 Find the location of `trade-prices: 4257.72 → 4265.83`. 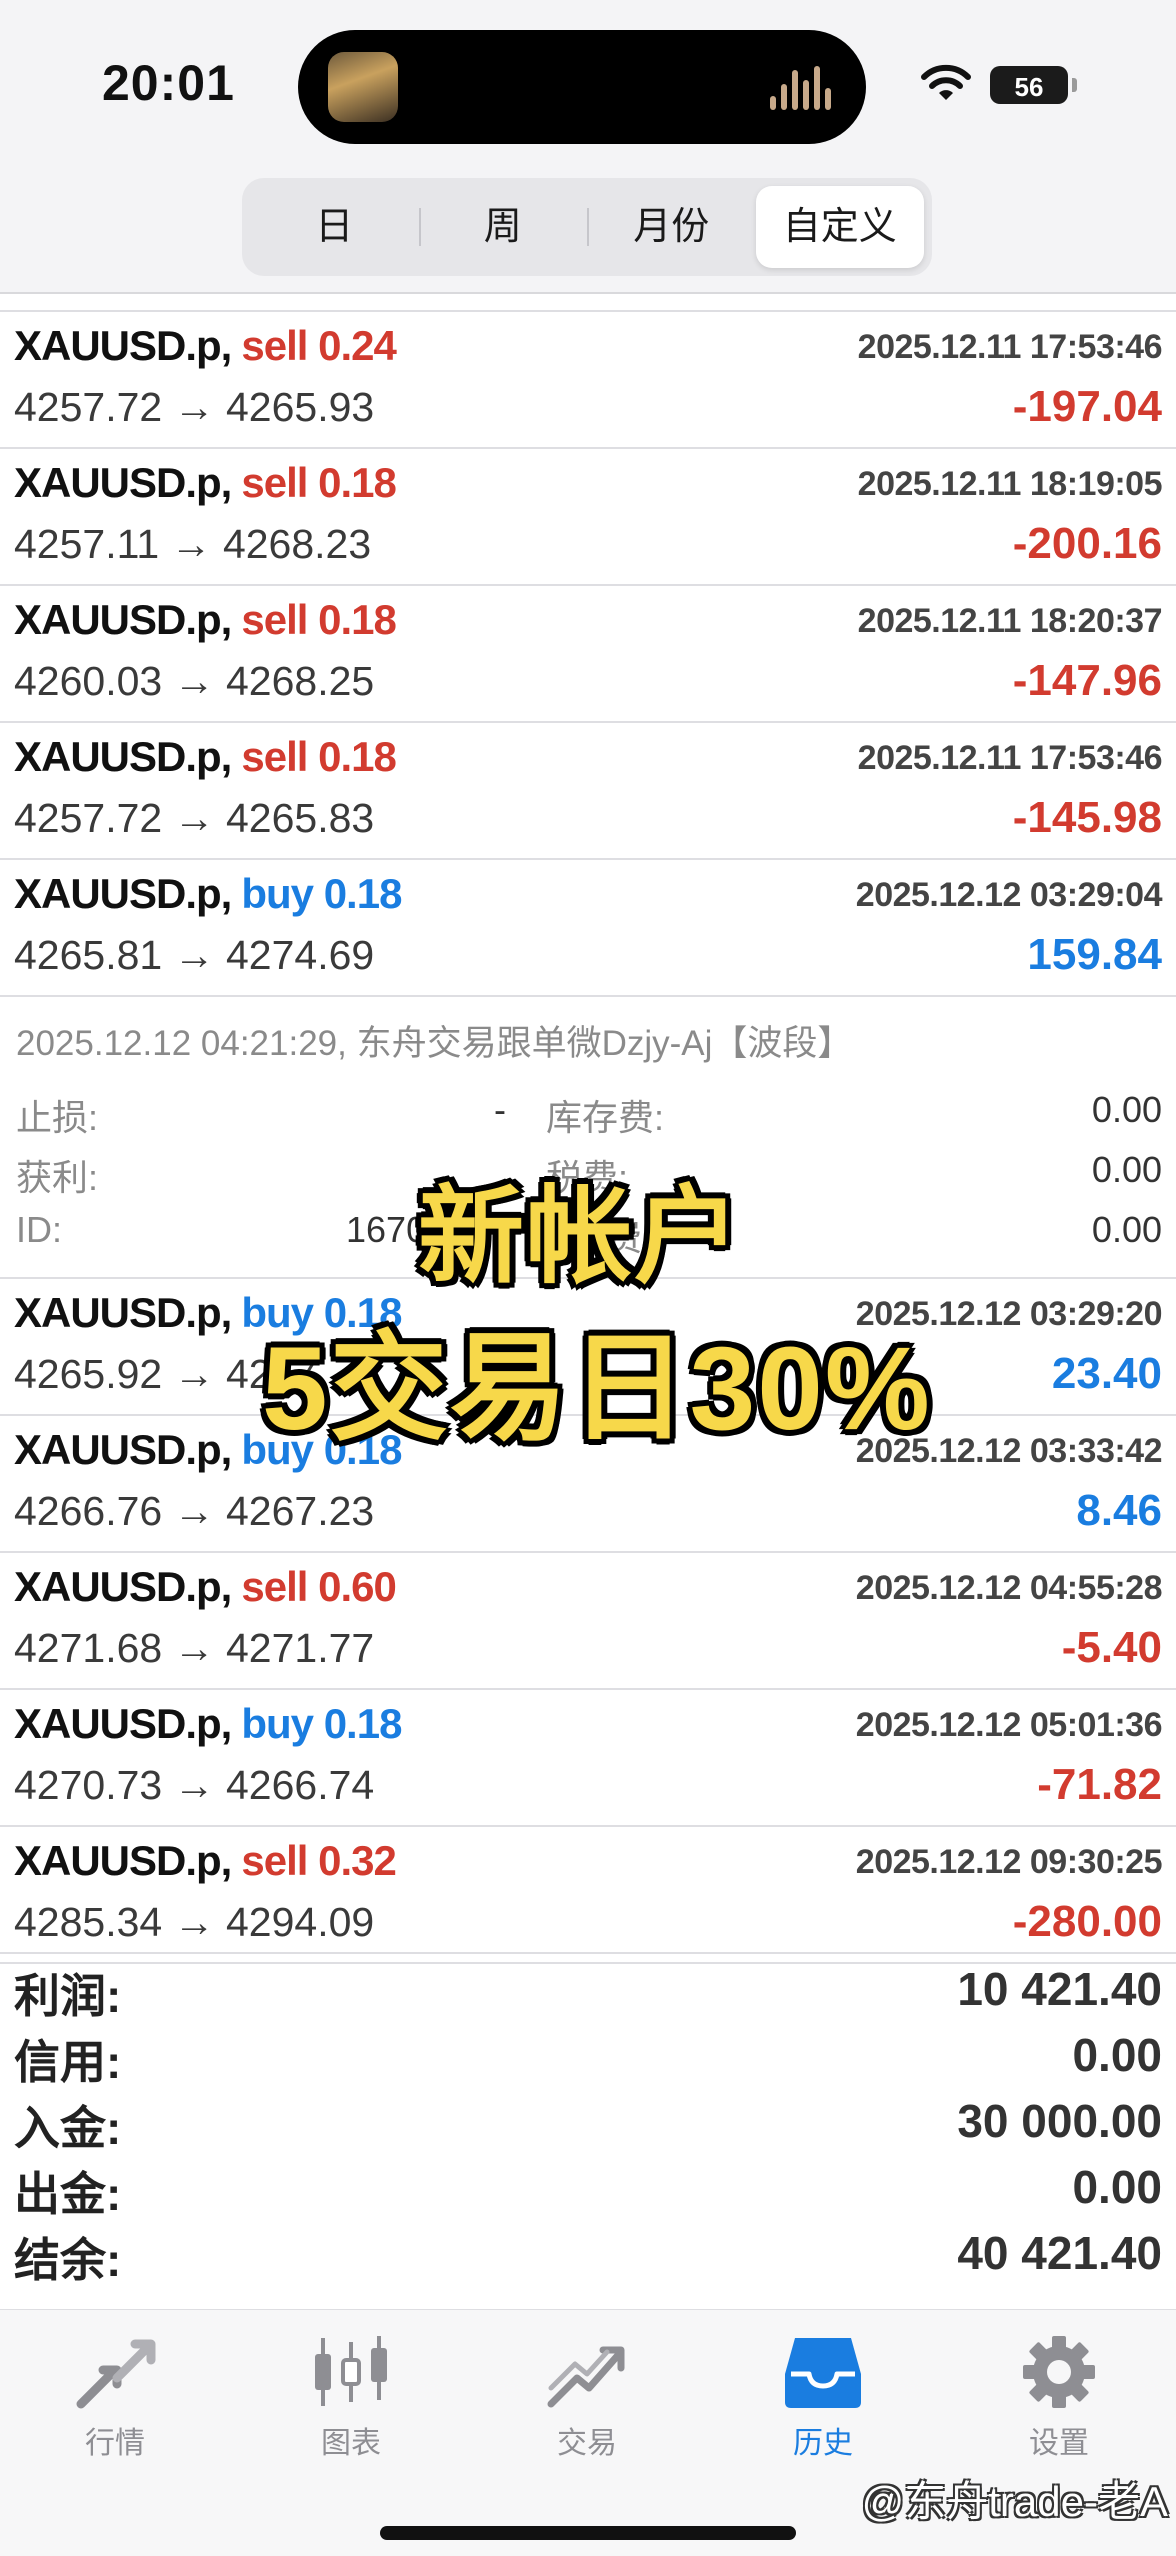

trade-prices: 4257.72 → 4265.83 is located at coordinates (194, 818).